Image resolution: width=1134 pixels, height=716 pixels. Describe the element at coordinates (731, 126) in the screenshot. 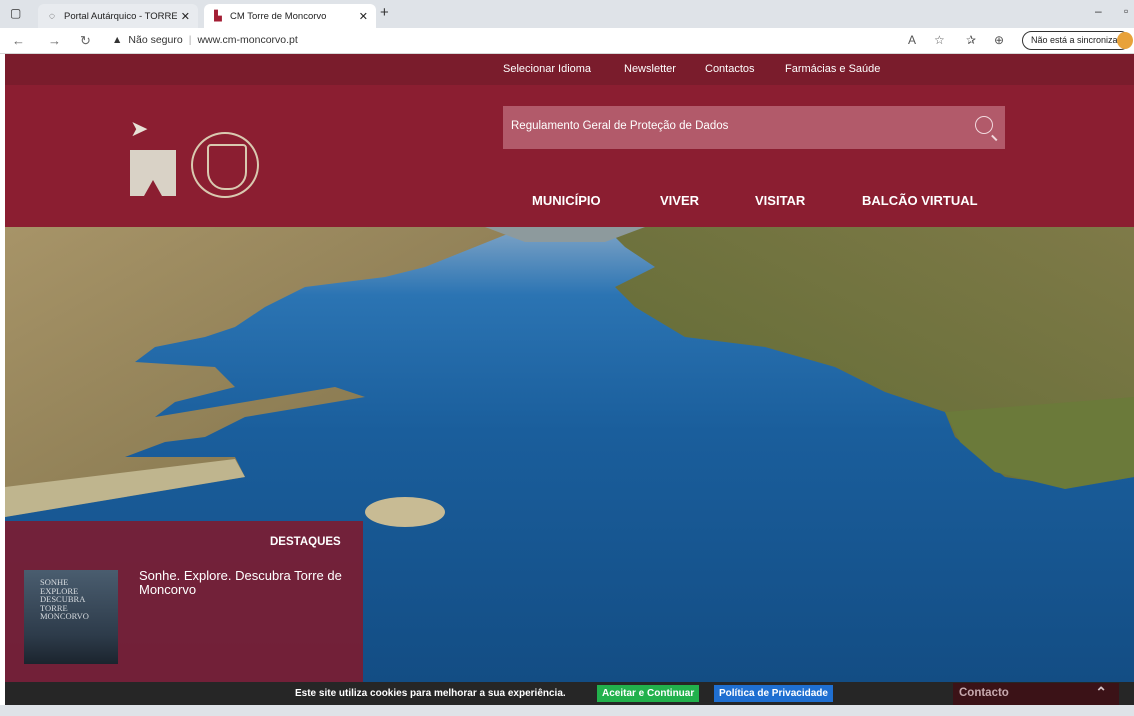

I see `search-input` at that location.